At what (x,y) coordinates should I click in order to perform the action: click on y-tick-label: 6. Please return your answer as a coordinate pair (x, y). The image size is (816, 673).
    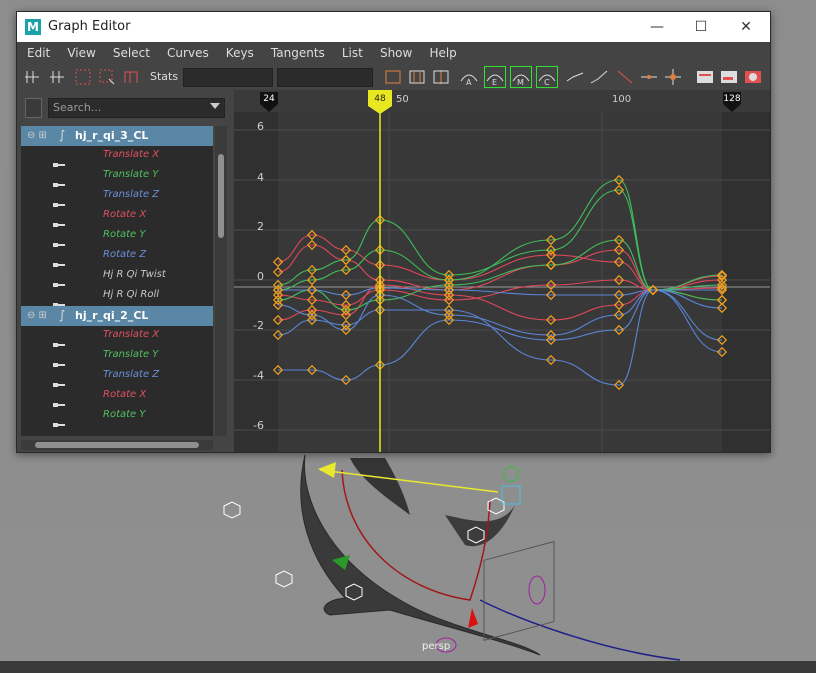
    Looking at the image, I should click on (260, 126).